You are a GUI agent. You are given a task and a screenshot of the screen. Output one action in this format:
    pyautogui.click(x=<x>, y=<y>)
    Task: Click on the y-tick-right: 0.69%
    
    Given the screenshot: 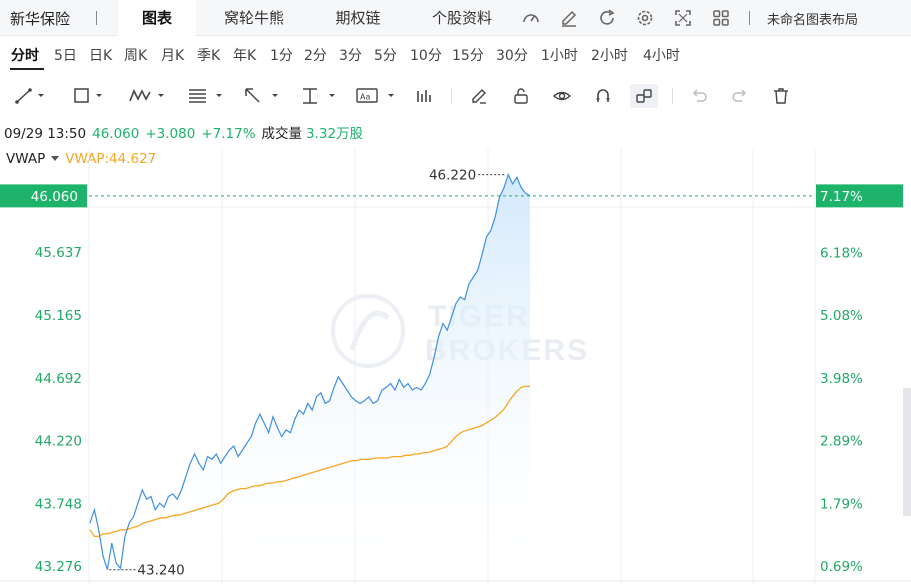 What is the action you would take?
    pyautogui.click(x=841, y=567)
    